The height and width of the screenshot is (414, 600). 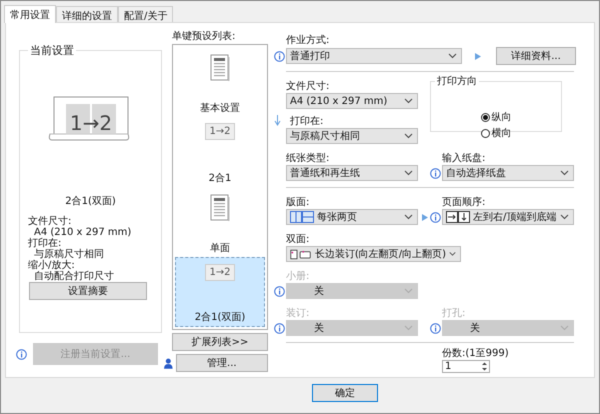 What do you see at coordinates (298, 277) in the screenshot?
I see `field-label: 小册:` at bounding box center [298, 277].